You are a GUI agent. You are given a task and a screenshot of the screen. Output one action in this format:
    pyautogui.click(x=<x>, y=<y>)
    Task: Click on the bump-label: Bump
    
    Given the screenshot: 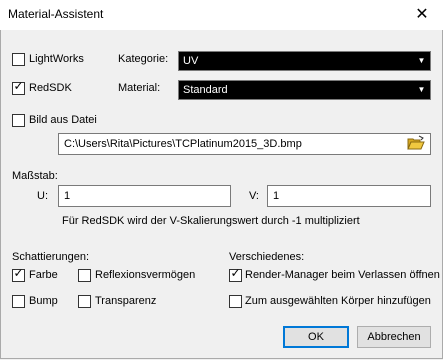 What is the action you would take?
    pyautogui.click(x=43, y=301)
    